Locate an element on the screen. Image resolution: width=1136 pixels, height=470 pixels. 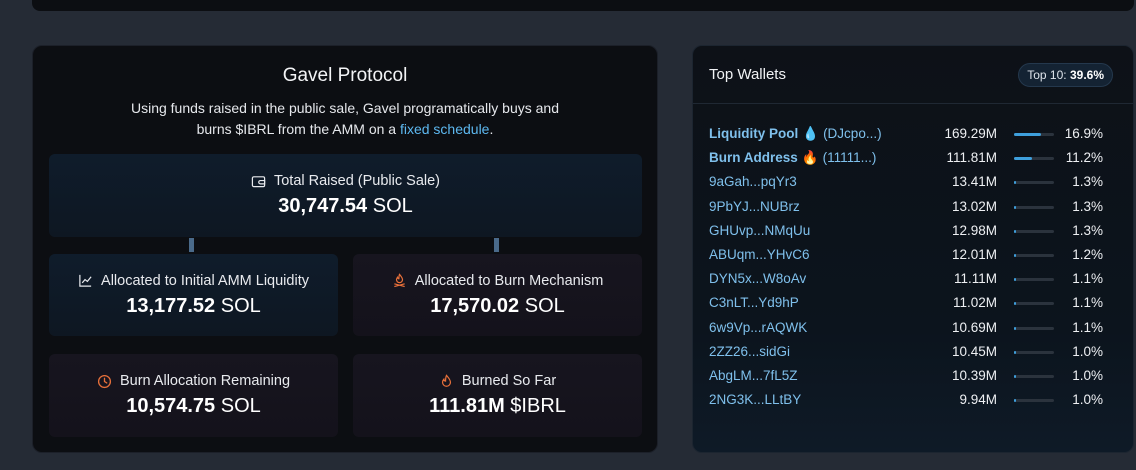
fire-emoji-icon: 🔥 is located at coordinates (810, 158).